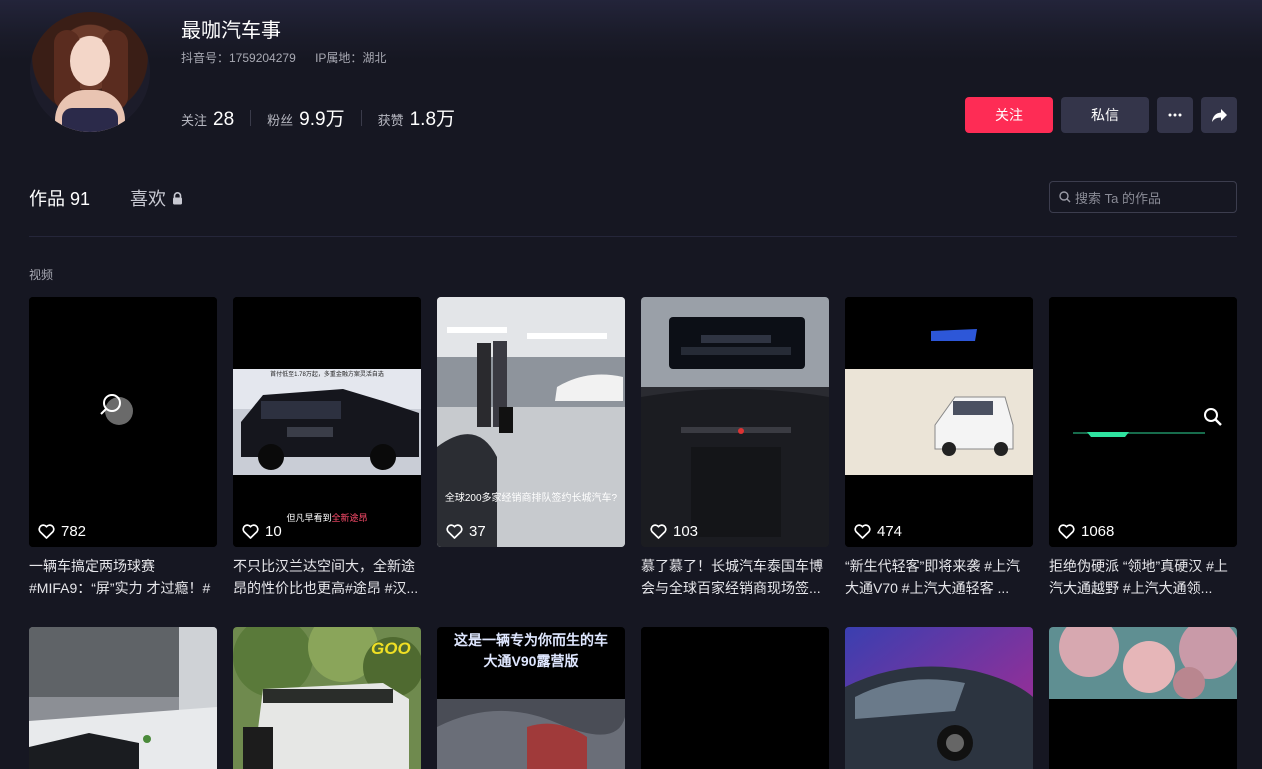 Image resolution: width=1262 pixels, height=769 pixels. I want to click on section-label: 视频, so click(41, 275).